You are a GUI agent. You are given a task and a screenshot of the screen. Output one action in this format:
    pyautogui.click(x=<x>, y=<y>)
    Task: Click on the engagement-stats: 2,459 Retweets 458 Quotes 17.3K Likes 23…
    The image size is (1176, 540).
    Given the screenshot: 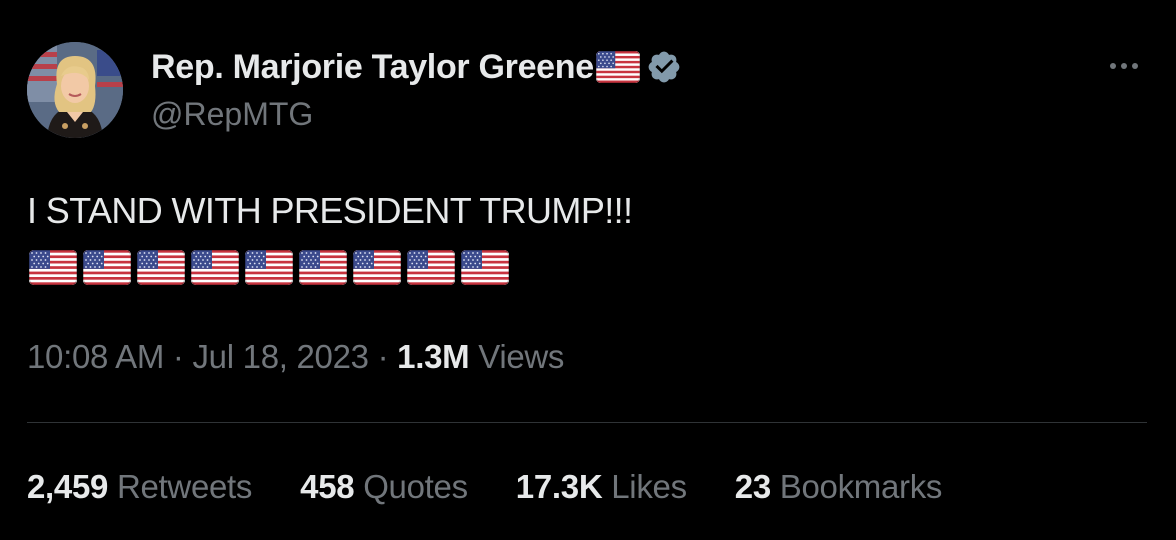 What is the action you would take?
    pyautogui.click(x=484, y=487)
    